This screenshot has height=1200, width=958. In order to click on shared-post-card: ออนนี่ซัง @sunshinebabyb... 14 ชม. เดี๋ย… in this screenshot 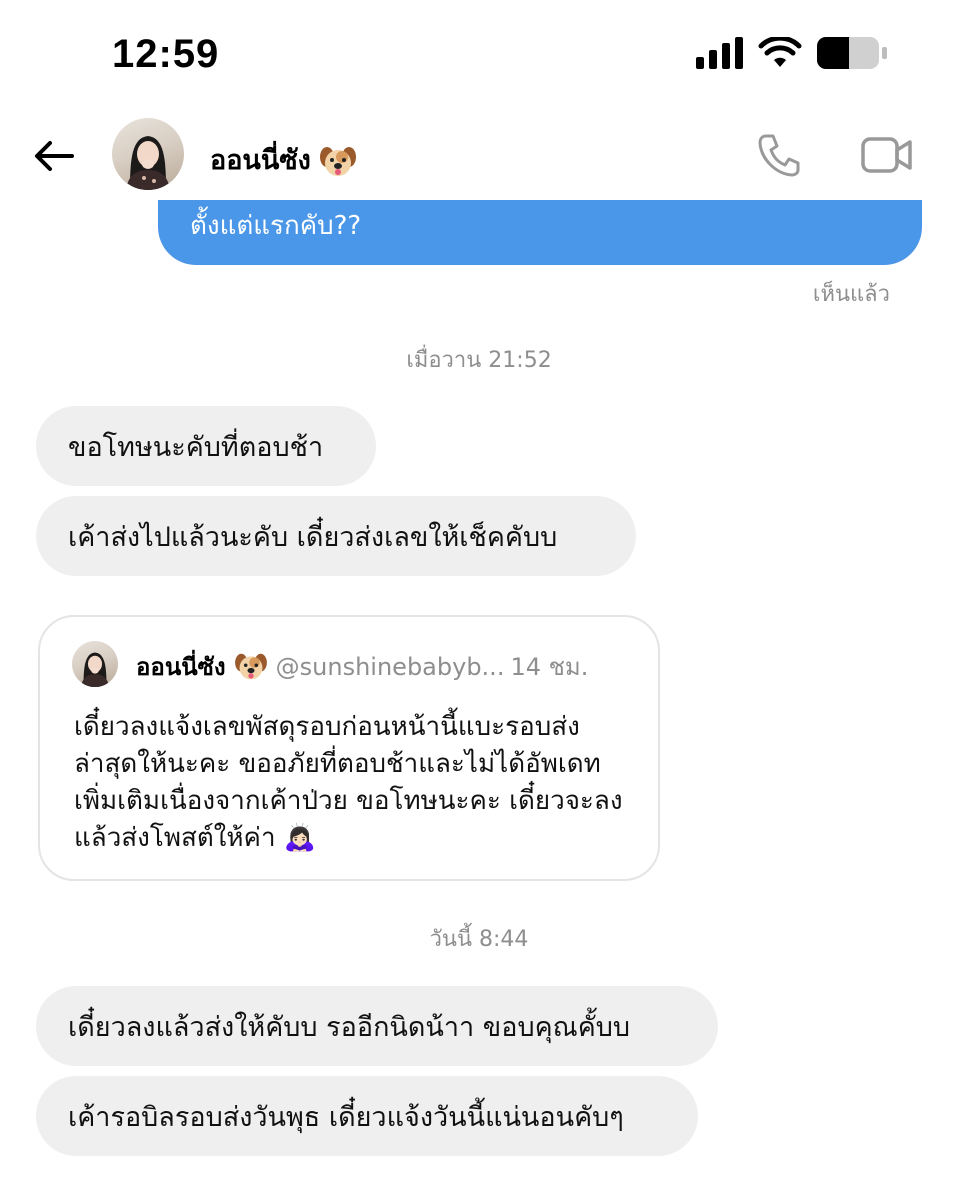, I will do `click(349, 748)`.